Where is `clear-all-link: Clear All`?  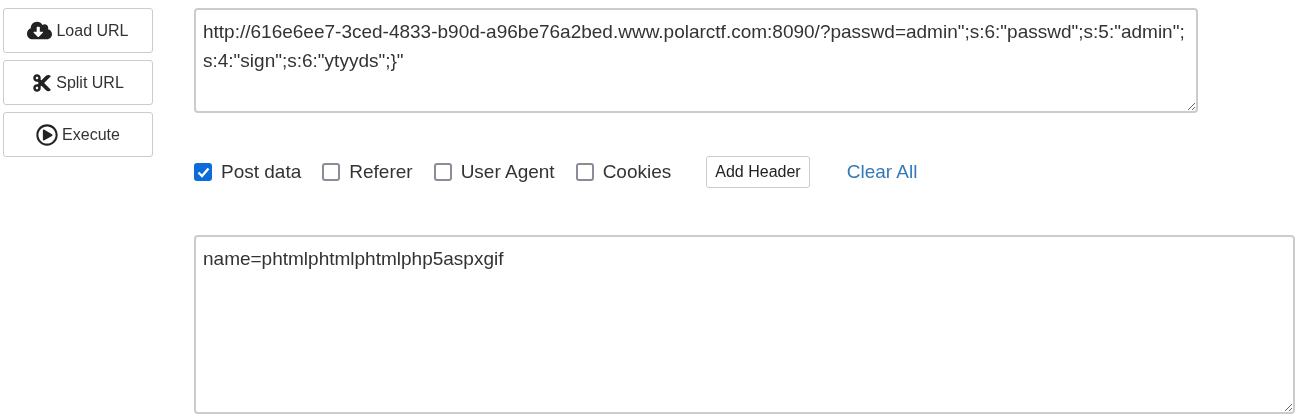 clear-all-link: Clear All is located at coordinates (882, 172).